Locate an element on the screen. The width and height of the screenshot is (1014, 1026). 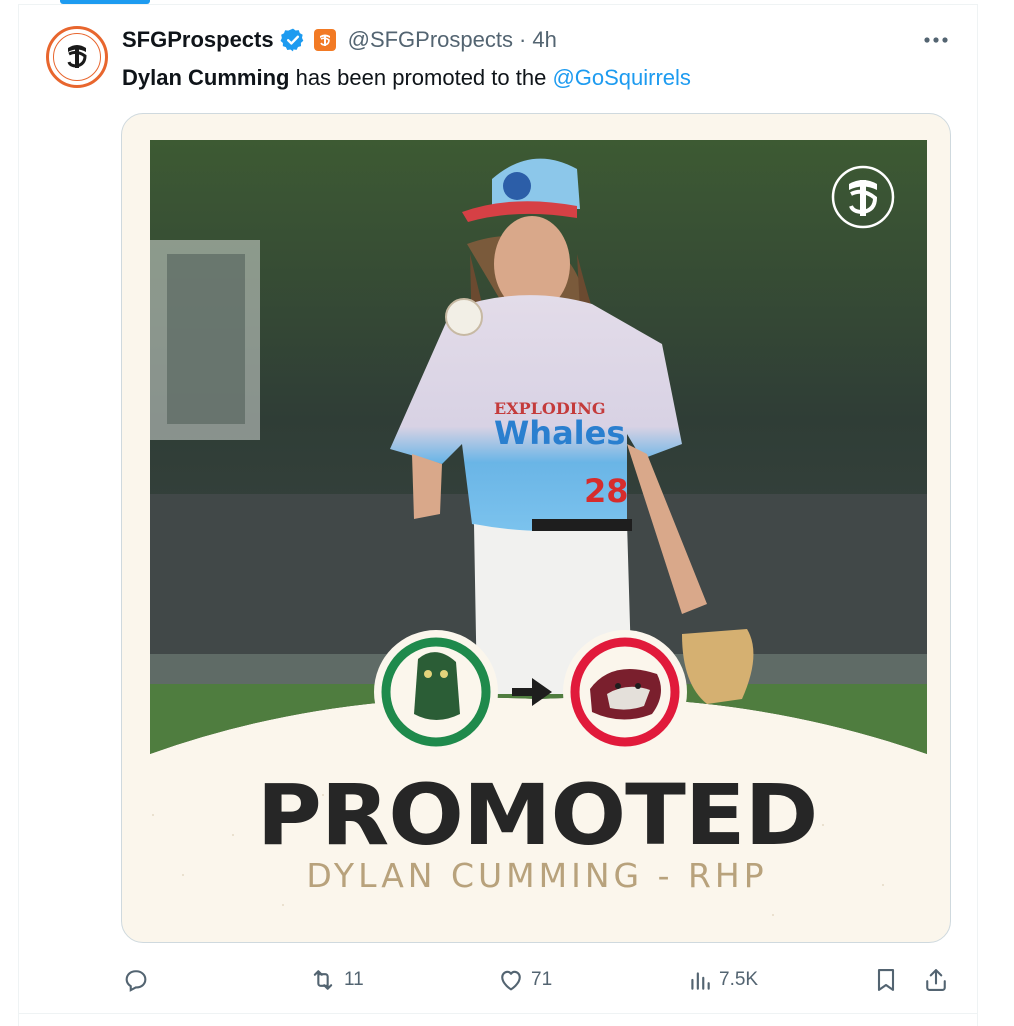
svg-text: 28 is located at coordinates (606, 491).